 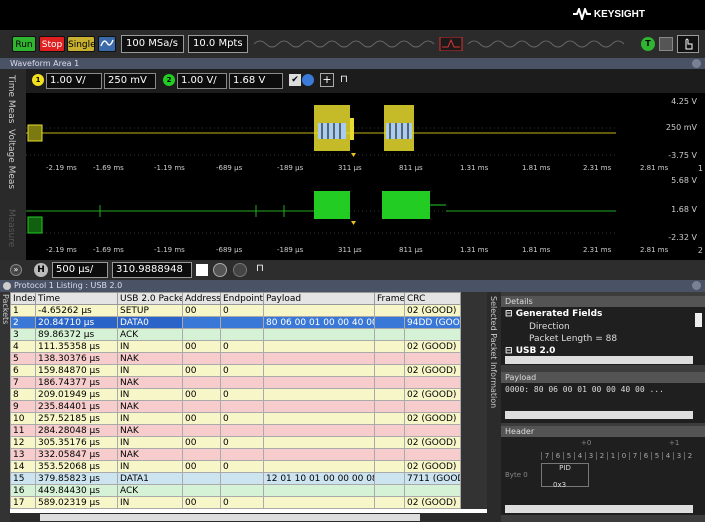 I want to click on packets-tab-label: Packets, so click(x=5, y=309).